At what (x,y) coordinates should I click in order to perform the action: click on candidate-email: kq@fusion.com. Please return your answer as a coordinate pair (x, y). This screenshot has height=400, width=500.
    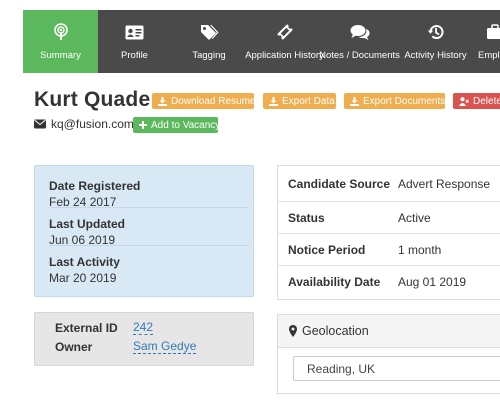
    Looking at the image, I should click on (92, 124).